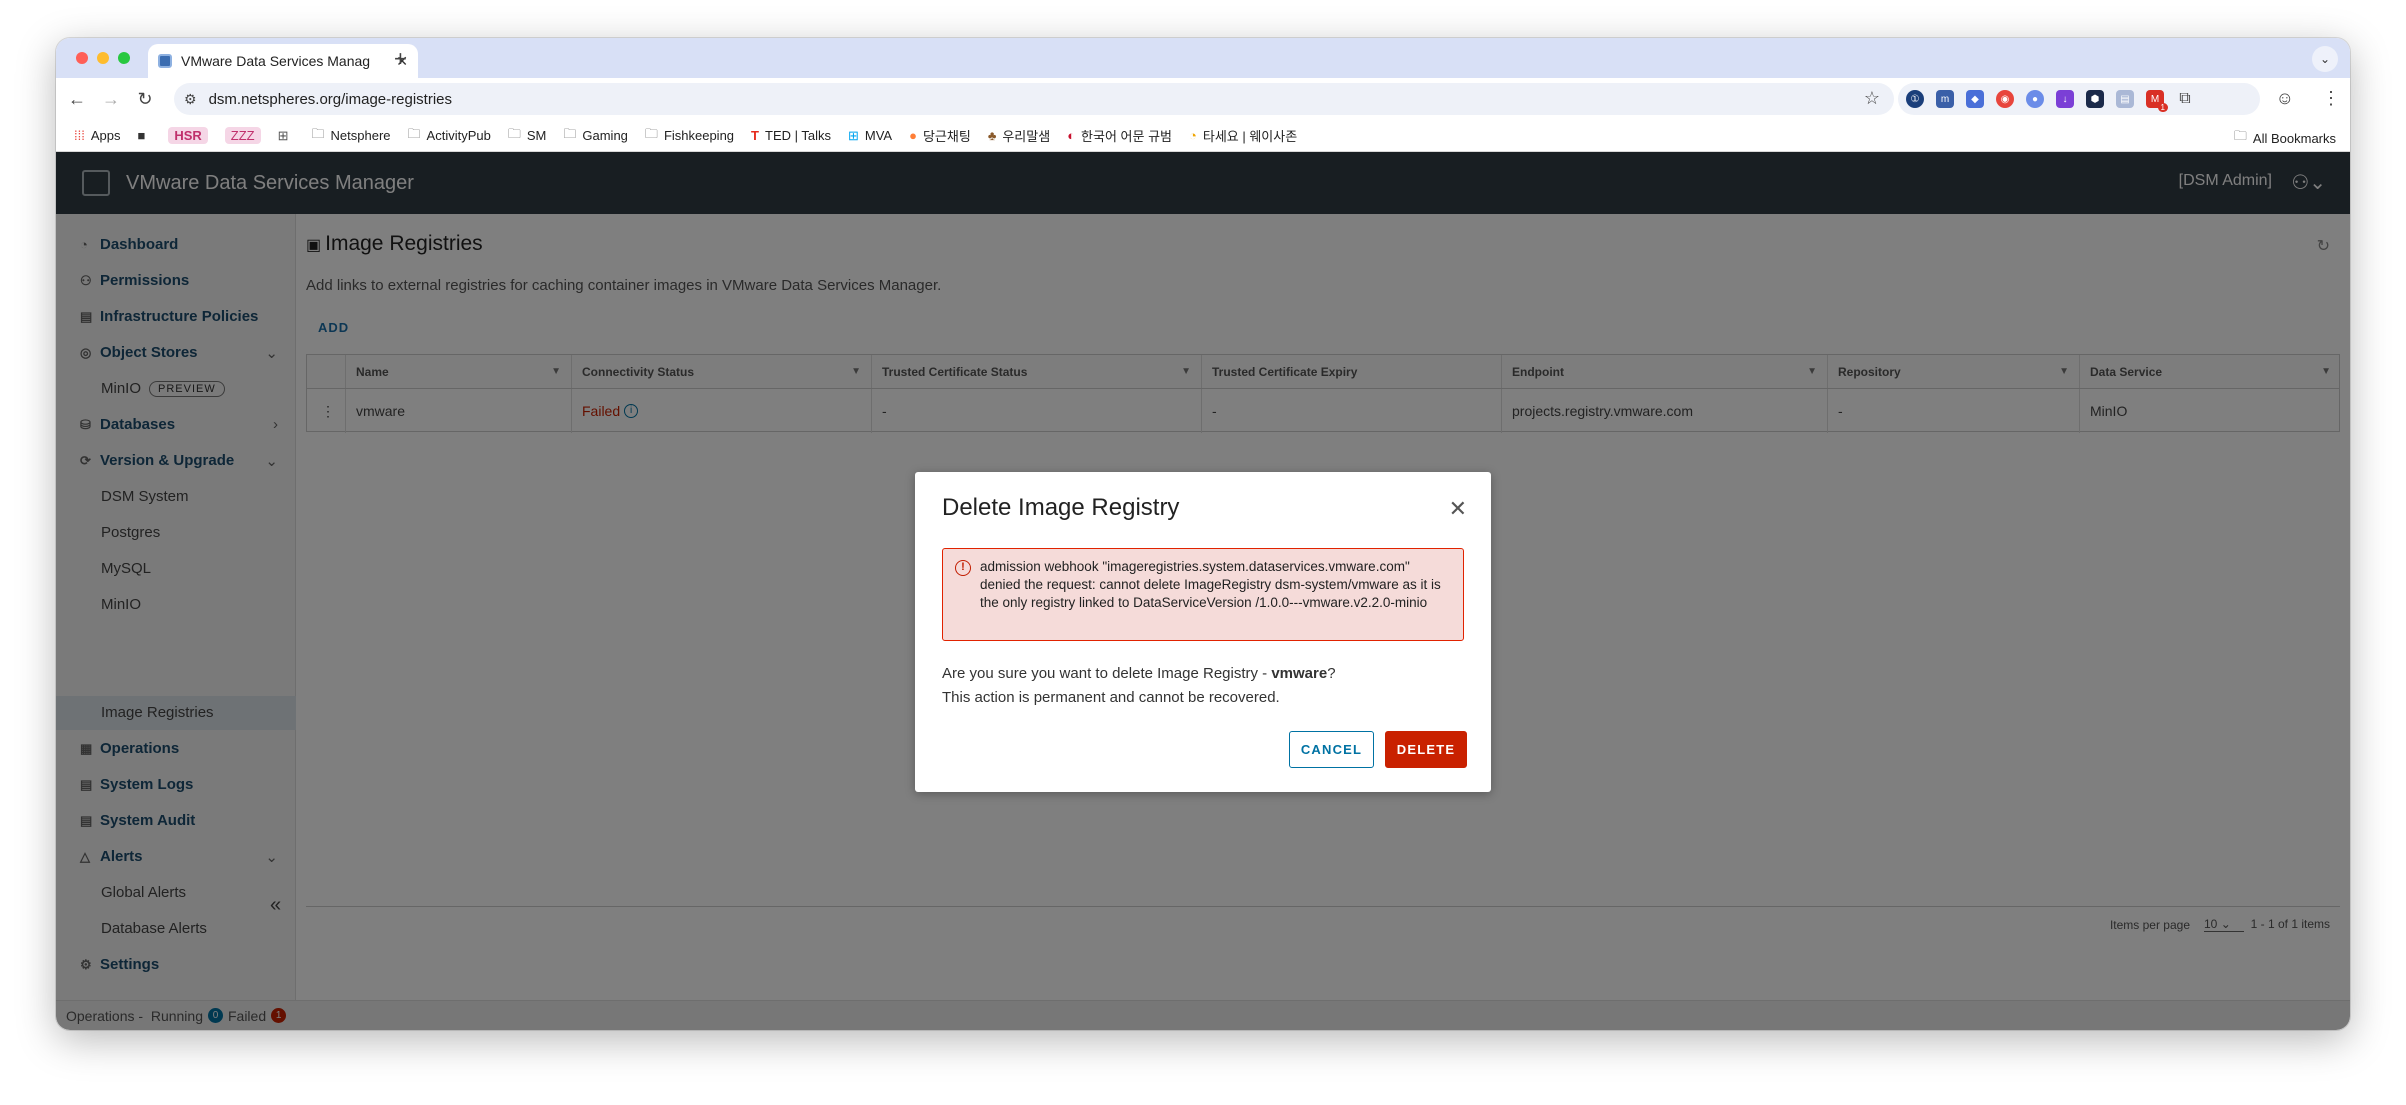 The width and height of the screenshot is (2406, 1105). What do you see at coordinates (2162, 107) in the screenshot?
I see `gmail-badge: 1` at bounding box center [2162, 107].